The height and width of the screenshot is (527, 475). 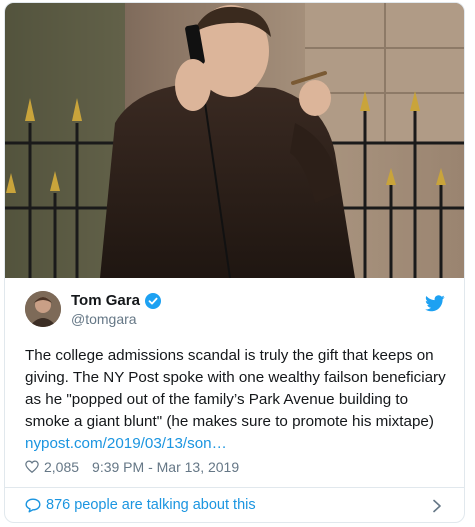 What do you see at coordinates (32, 467) in the screenshot?
I see `heart-icon` at bounding box center [32, 467].